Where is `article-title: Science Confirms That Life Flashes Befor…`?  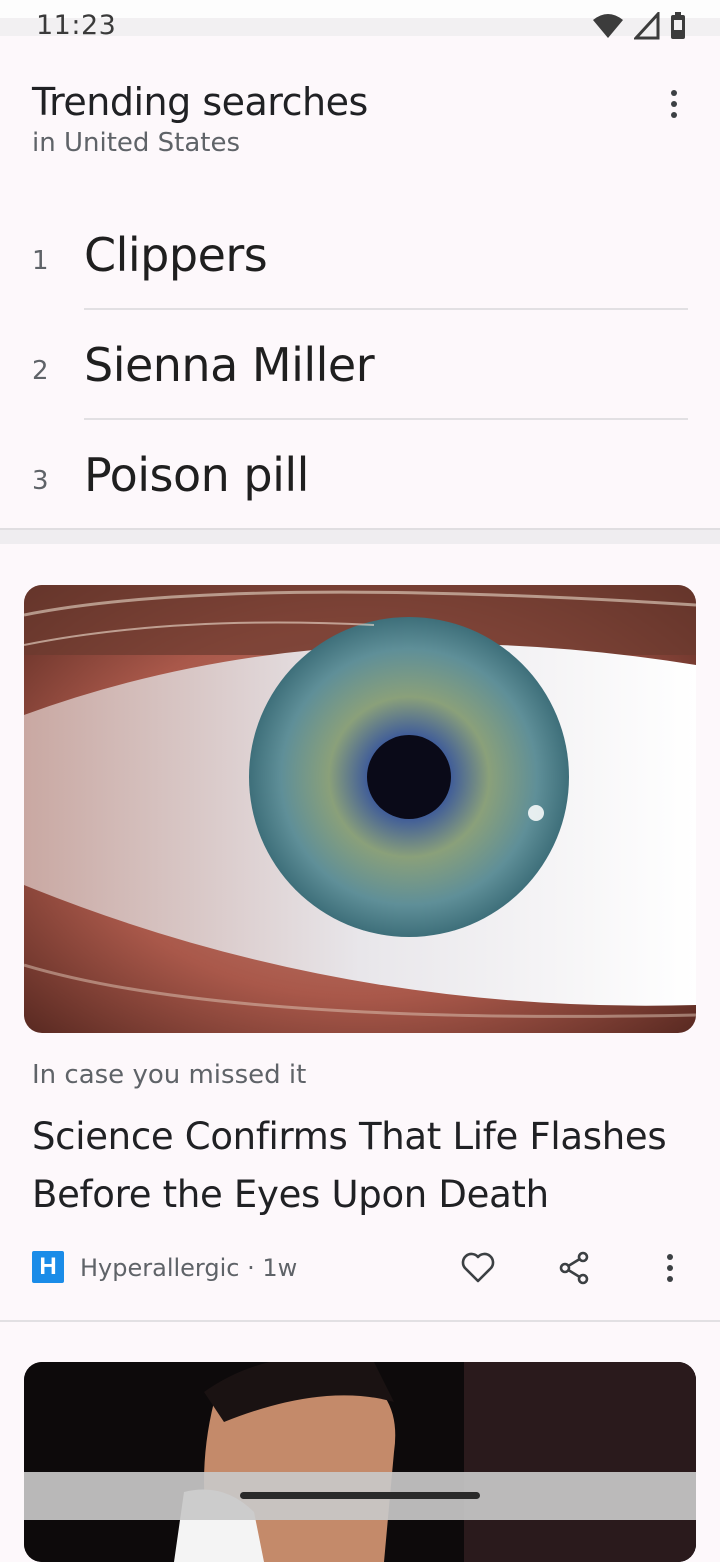
article-title: Science Confirms That Life Flashes Befor… is located at coordinates (357, 1166).